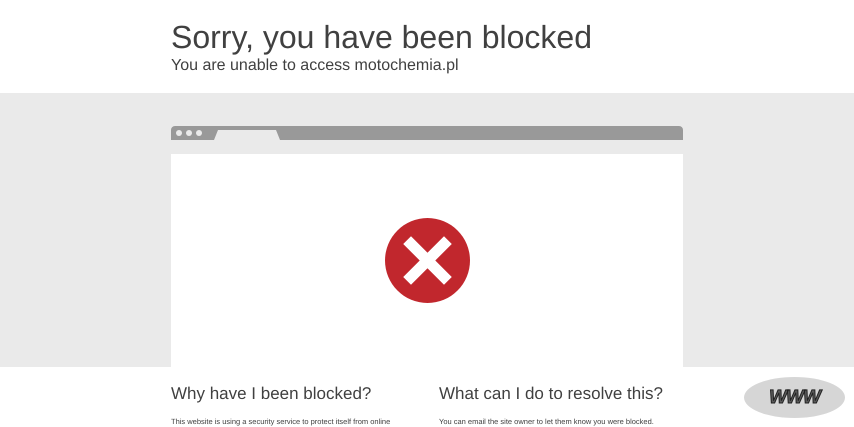 The width and height of the screenshot is (854, 427). I want to click on www-badge: WWW, so click(794, 397).